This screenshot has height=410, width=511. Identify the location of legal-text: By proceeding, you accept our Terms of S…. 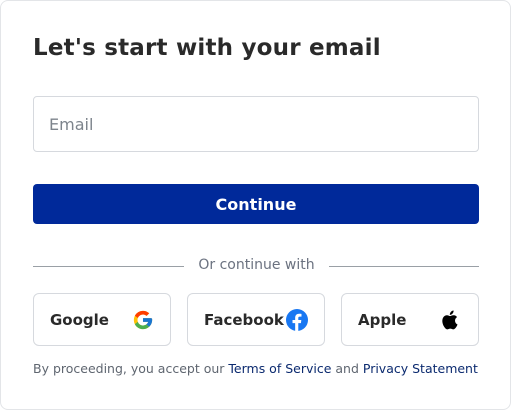
(255, 368).